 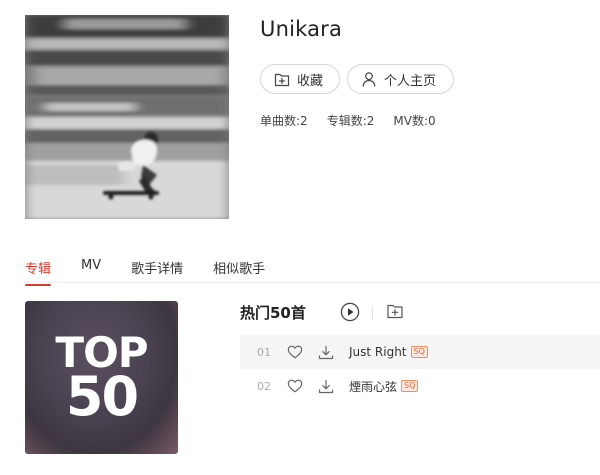 I want to click on song-count: 单曲数:2, so click(x=284, y=121).